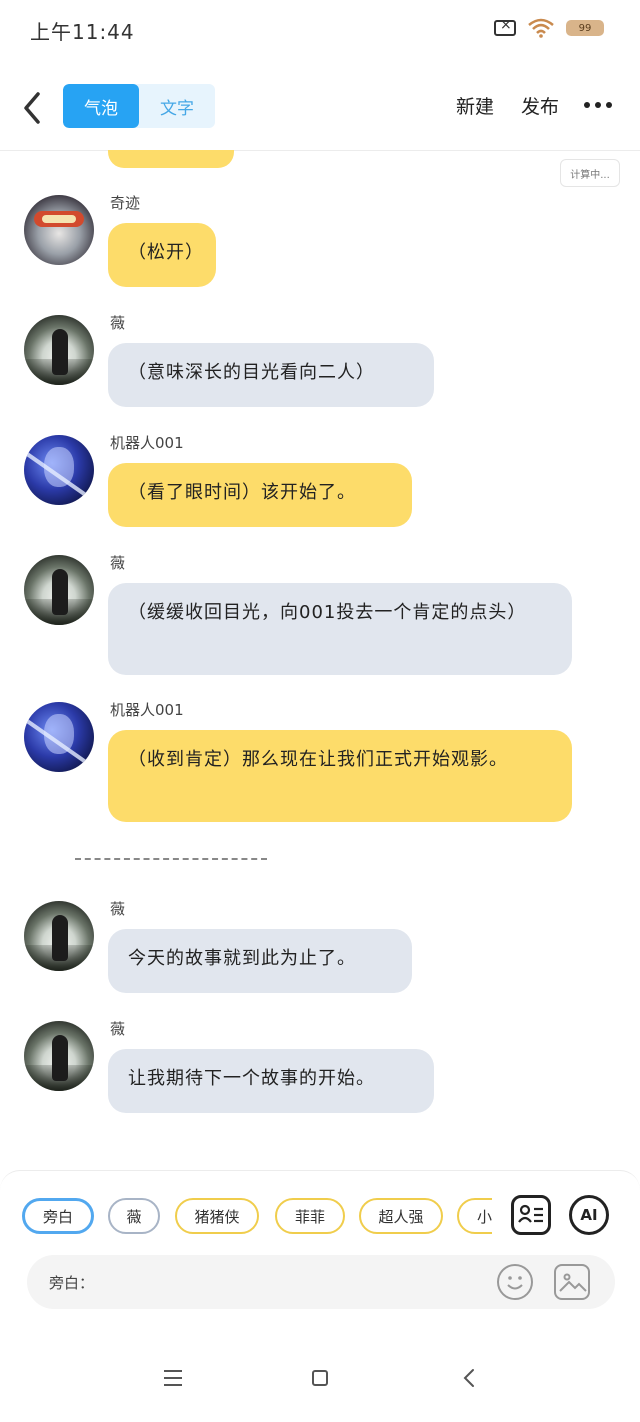 The image size is (640, 1422). I want to click on message-bubble: 今天的故事就到此为止了。, so click(260, 961).